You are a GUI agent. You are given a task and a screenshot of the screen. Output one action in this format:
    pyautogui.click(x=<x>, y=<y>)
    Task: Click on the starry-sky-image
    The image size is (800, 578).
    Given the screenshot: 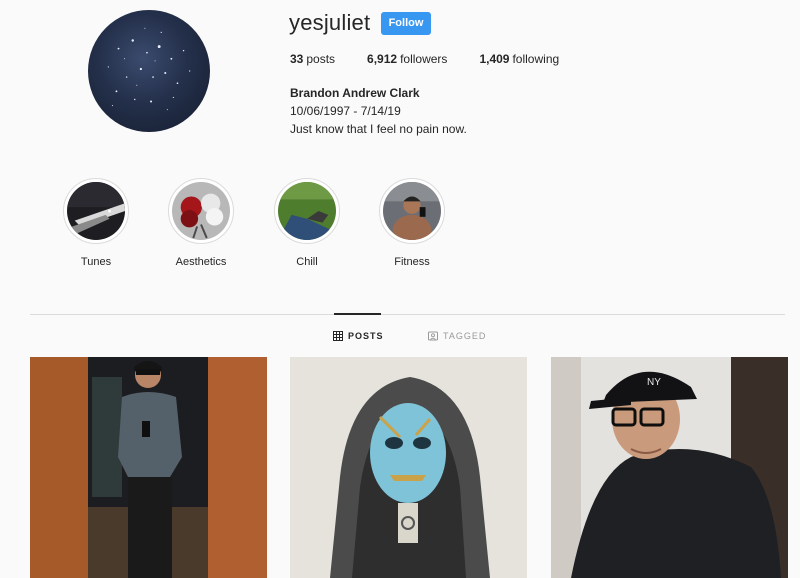 What is the action you would take?
    pyautogui.click(x=149, y=69)
    